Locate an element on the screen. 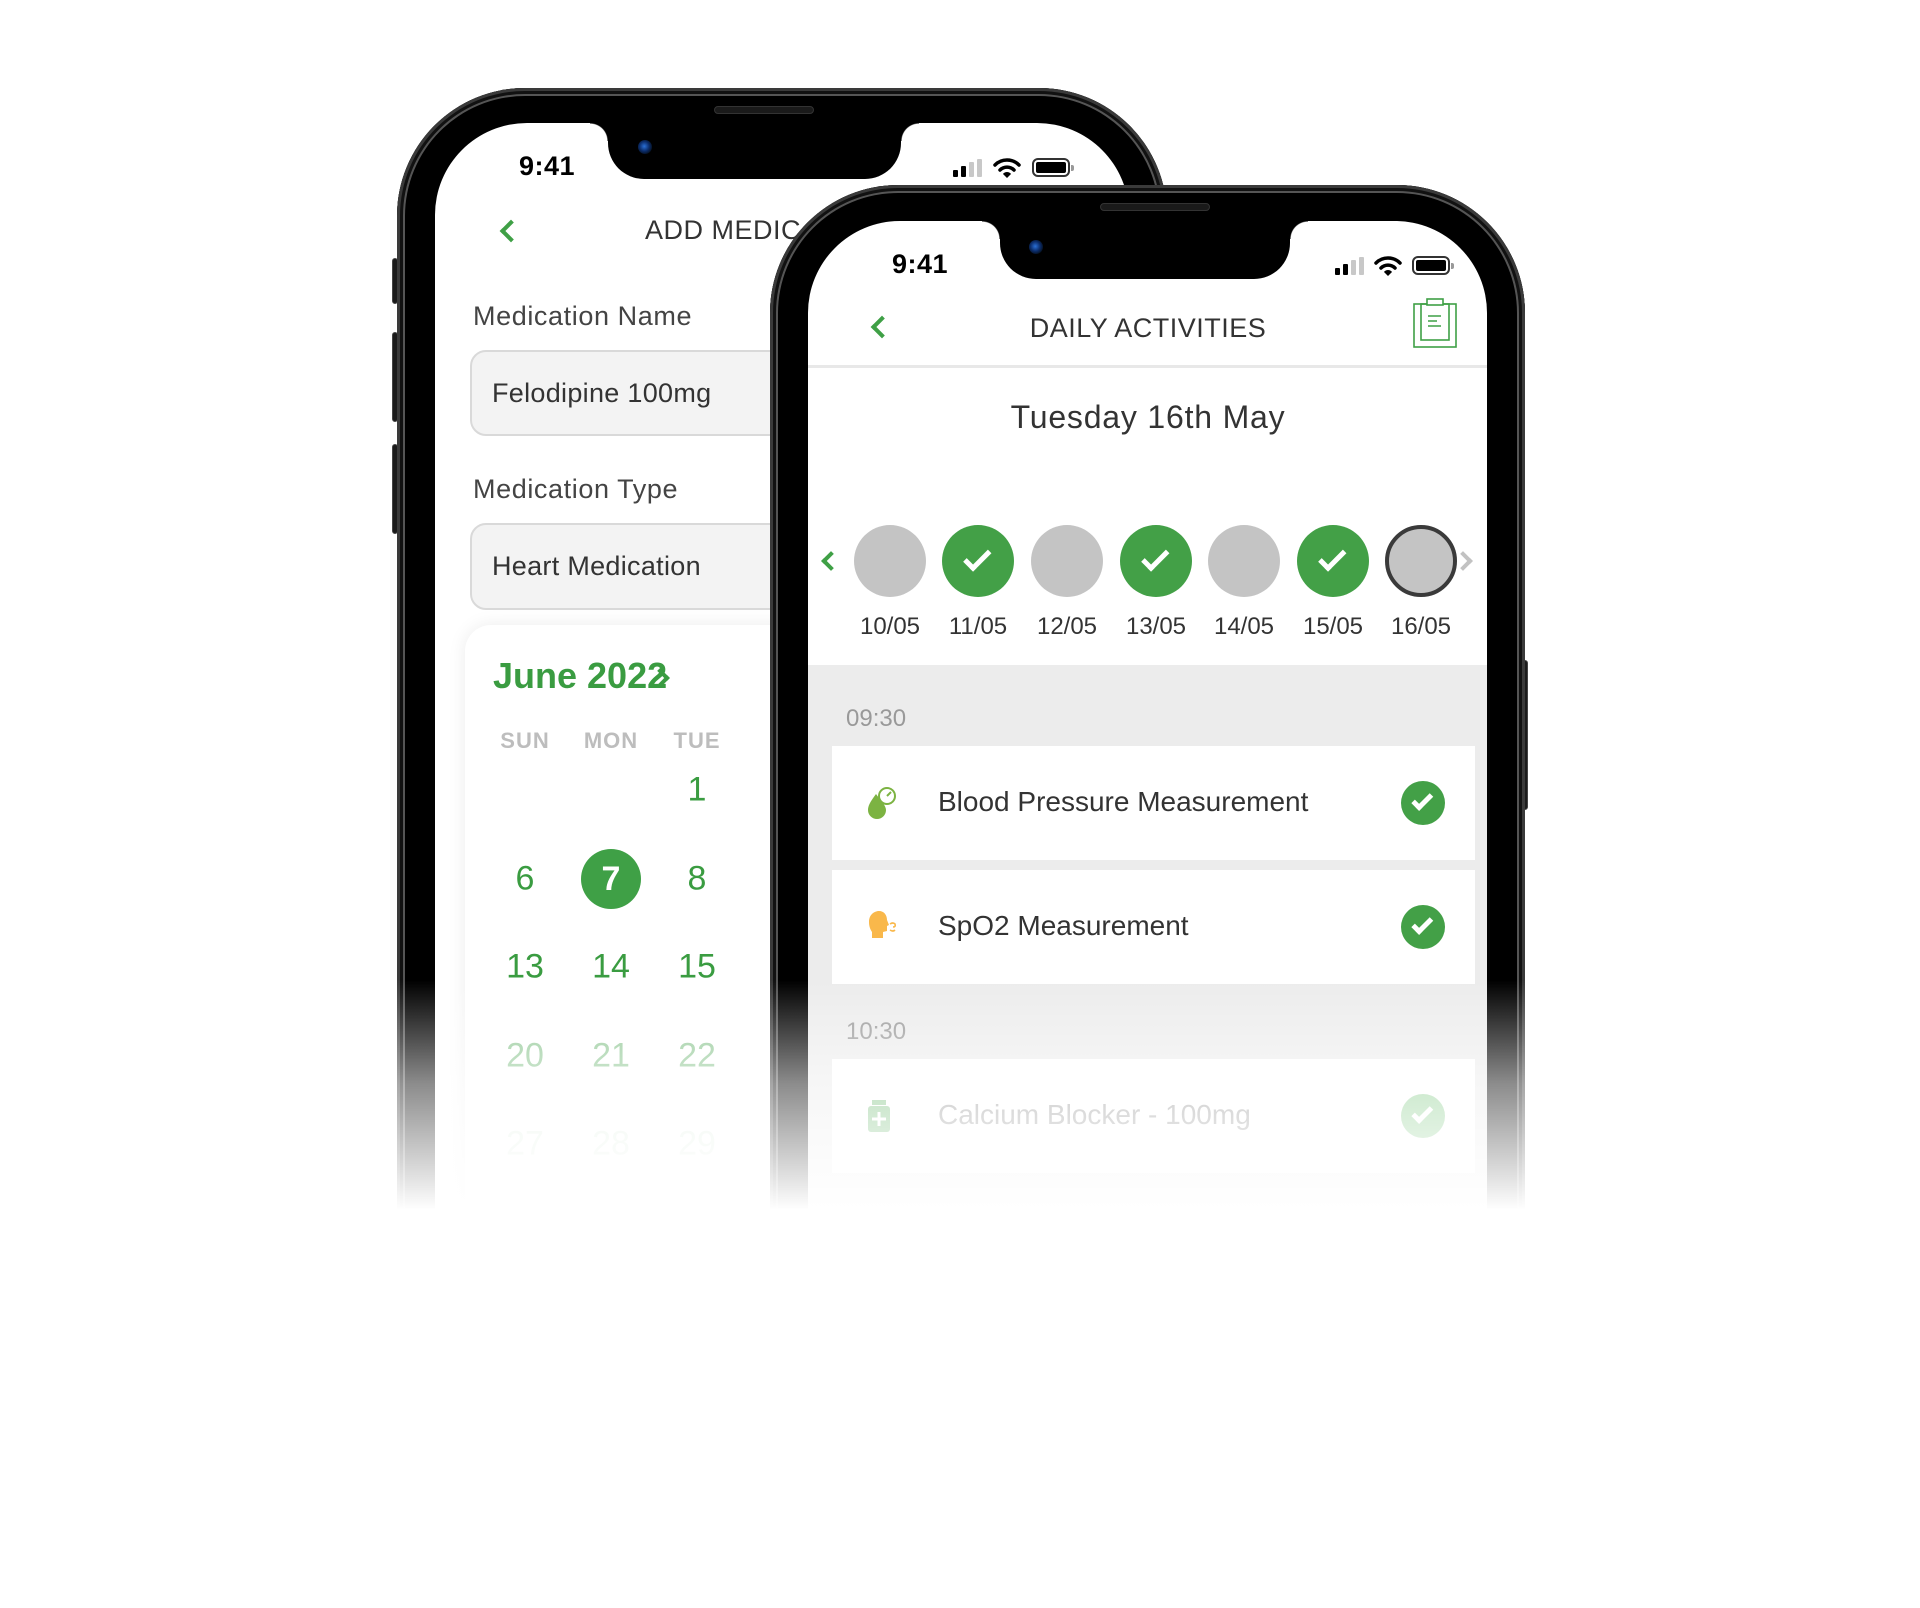  day-label: 16/05 is located at coordinates (1421, 626).